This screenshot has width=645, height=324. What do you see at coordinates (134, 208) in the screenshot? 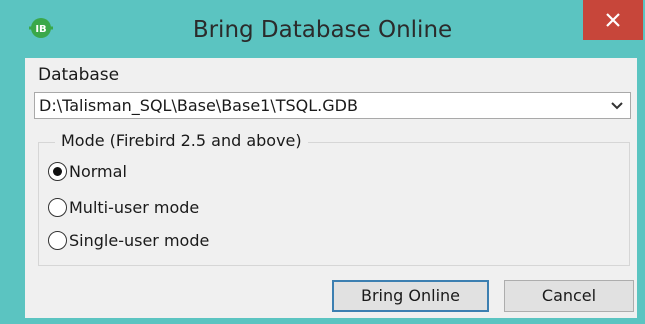
I see `radio-multi-user-label: Multi-user mode` at bounding box center [134, 208].